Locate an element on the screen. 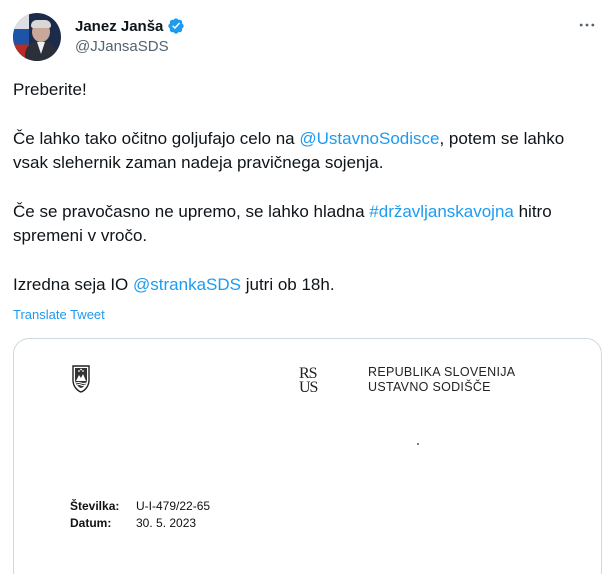 This screenshot has width=610, height=574. document-number-row: Številka: U-I-479/22-65 is located at coordinates (140, 506).